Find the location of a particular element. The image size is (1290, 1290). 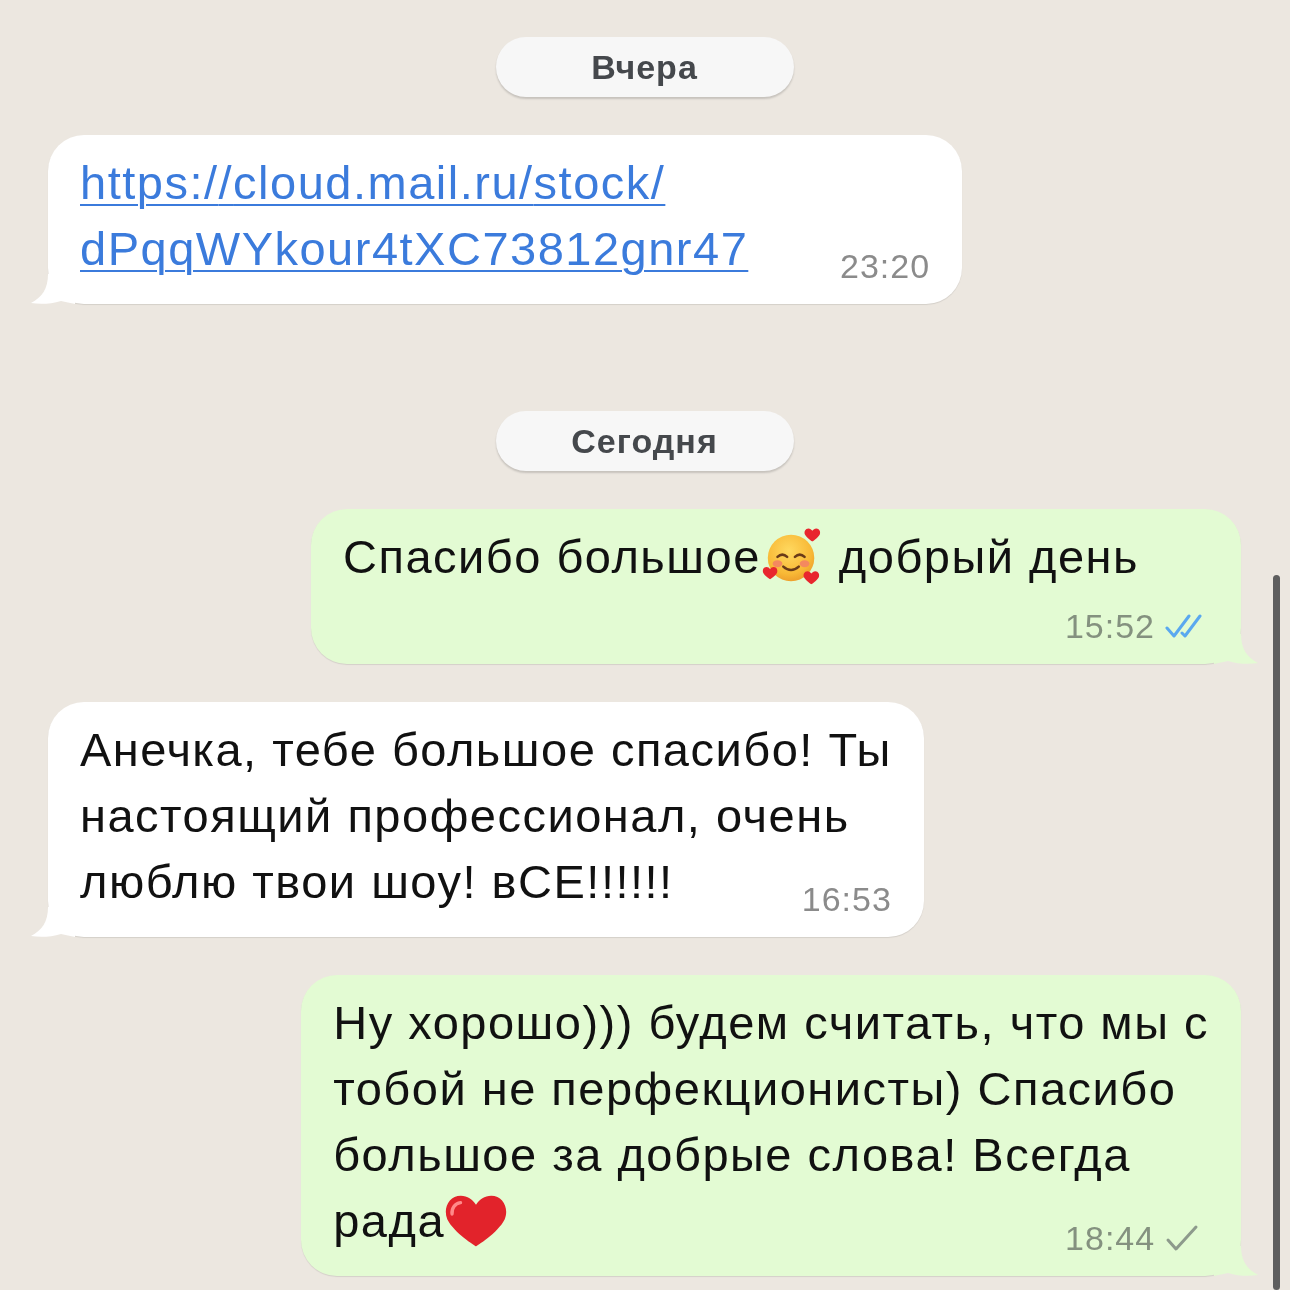

message-time: 18:44 is located at coordinates (1110, 1238).